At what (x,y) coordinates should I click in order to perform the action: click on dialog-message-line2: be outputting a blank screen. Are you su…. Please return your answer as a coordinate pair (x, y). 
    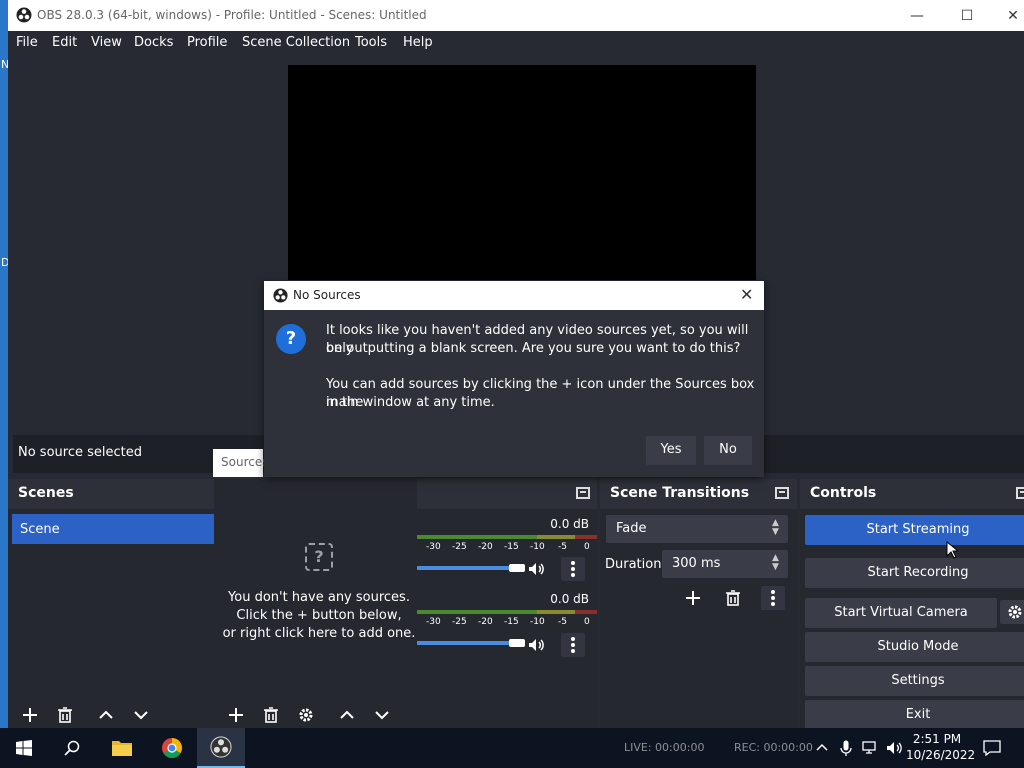
    Looking at the image, I should click on (533, 348).